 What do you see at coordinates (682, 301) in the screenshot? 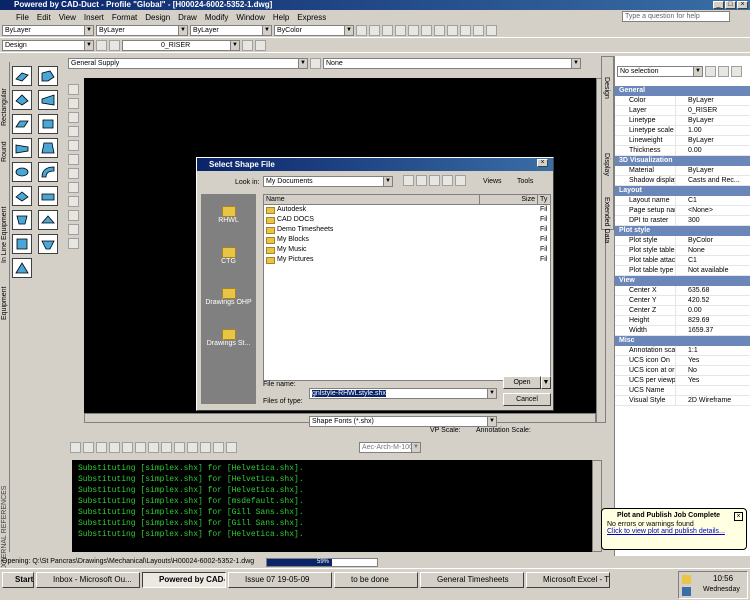
I see `property-row: Center Y 420.52` at bounding box center [682, 301].